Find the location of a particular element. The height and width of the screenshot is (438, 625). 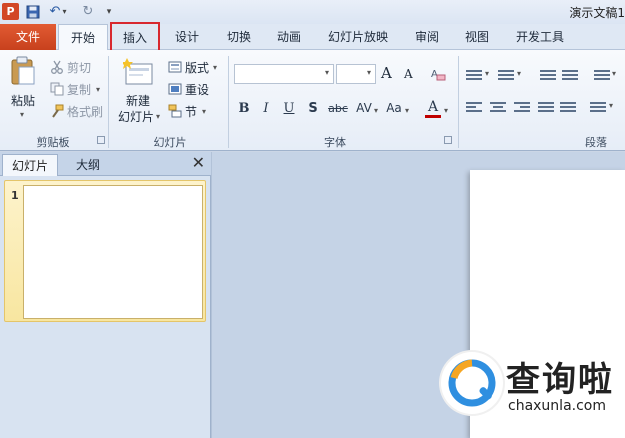

layout-icon is located at coordinates (175, 67).